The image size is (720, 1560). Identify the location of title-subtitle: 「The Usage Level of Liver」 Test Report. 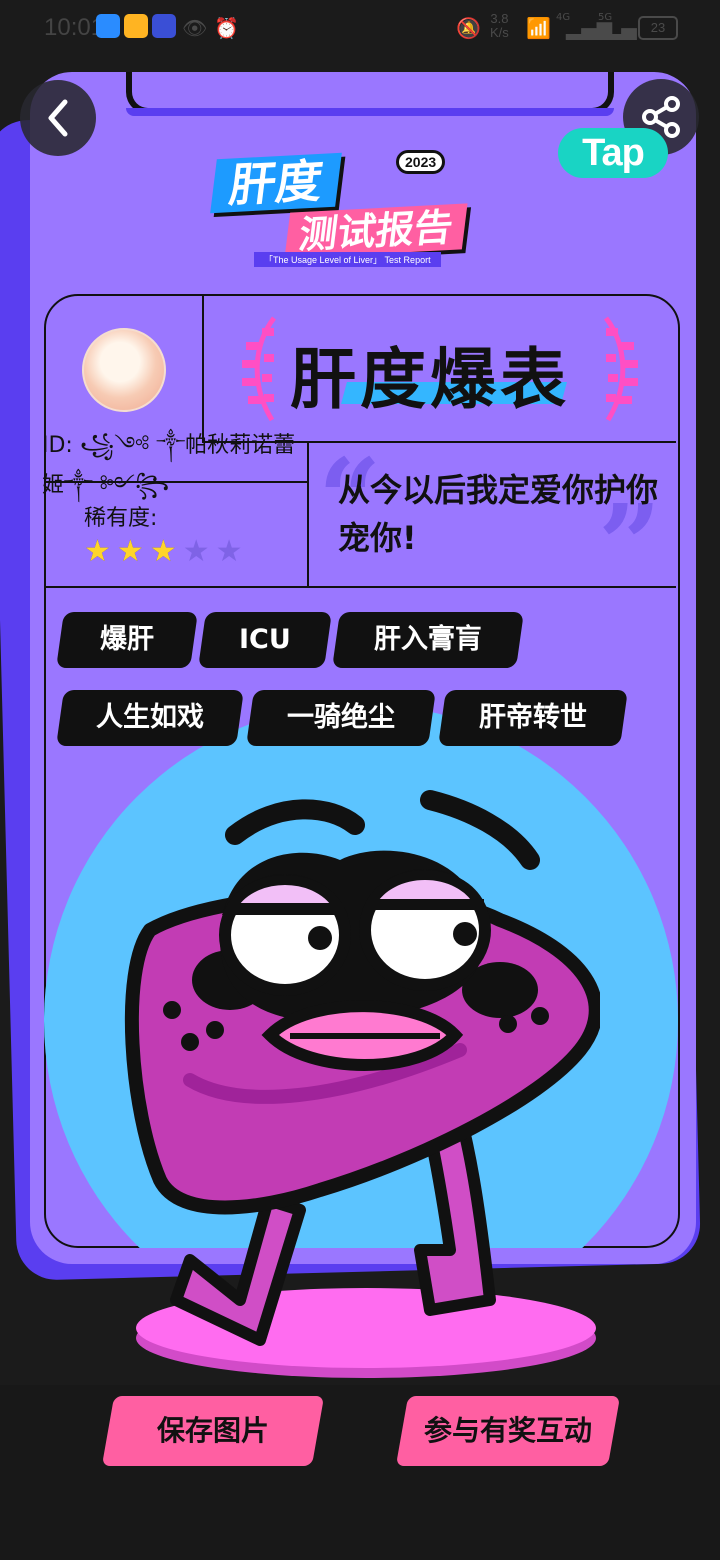
(347, 259).